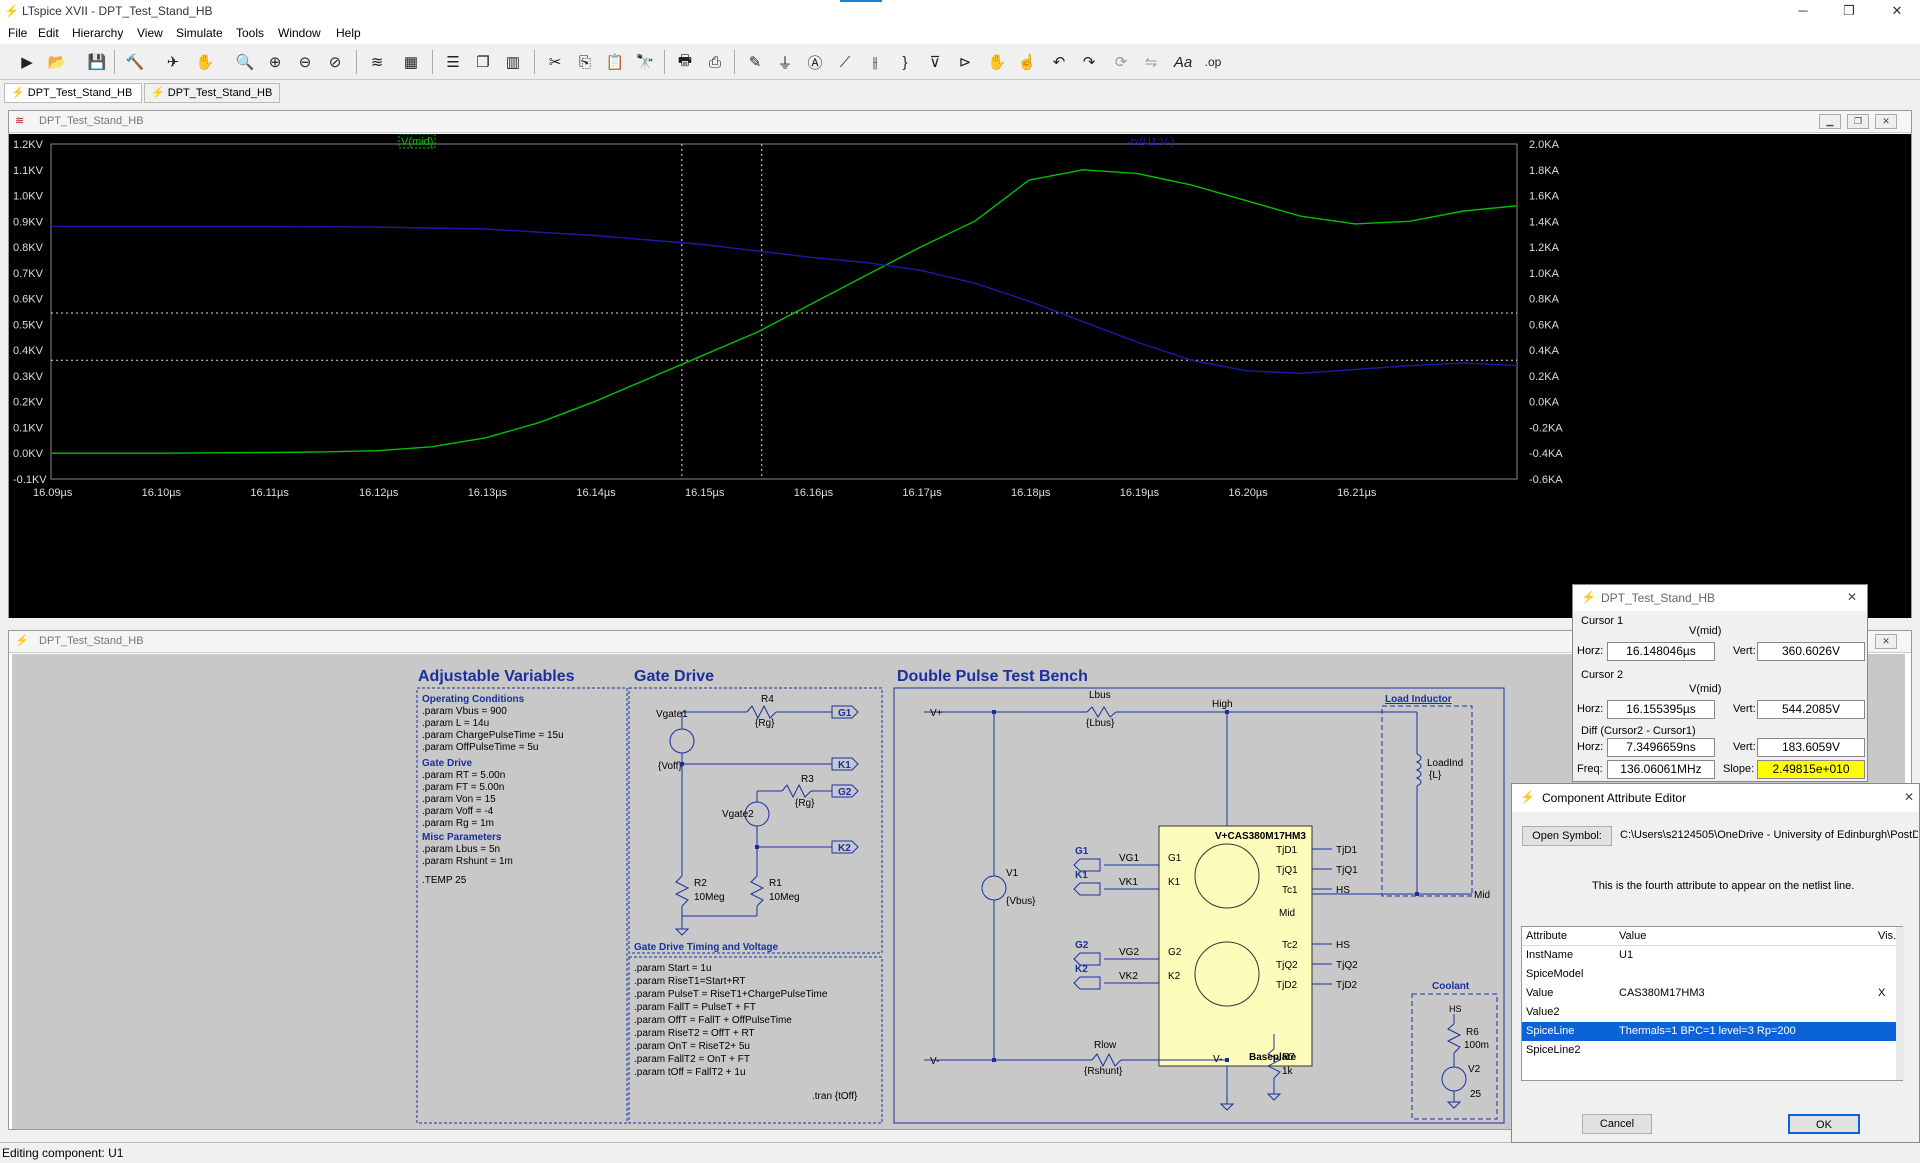  What do you see at coordinates (1290, 945) in the screenshot?
I see `svg-text: Tc2` at bounding box center [1290, 945].